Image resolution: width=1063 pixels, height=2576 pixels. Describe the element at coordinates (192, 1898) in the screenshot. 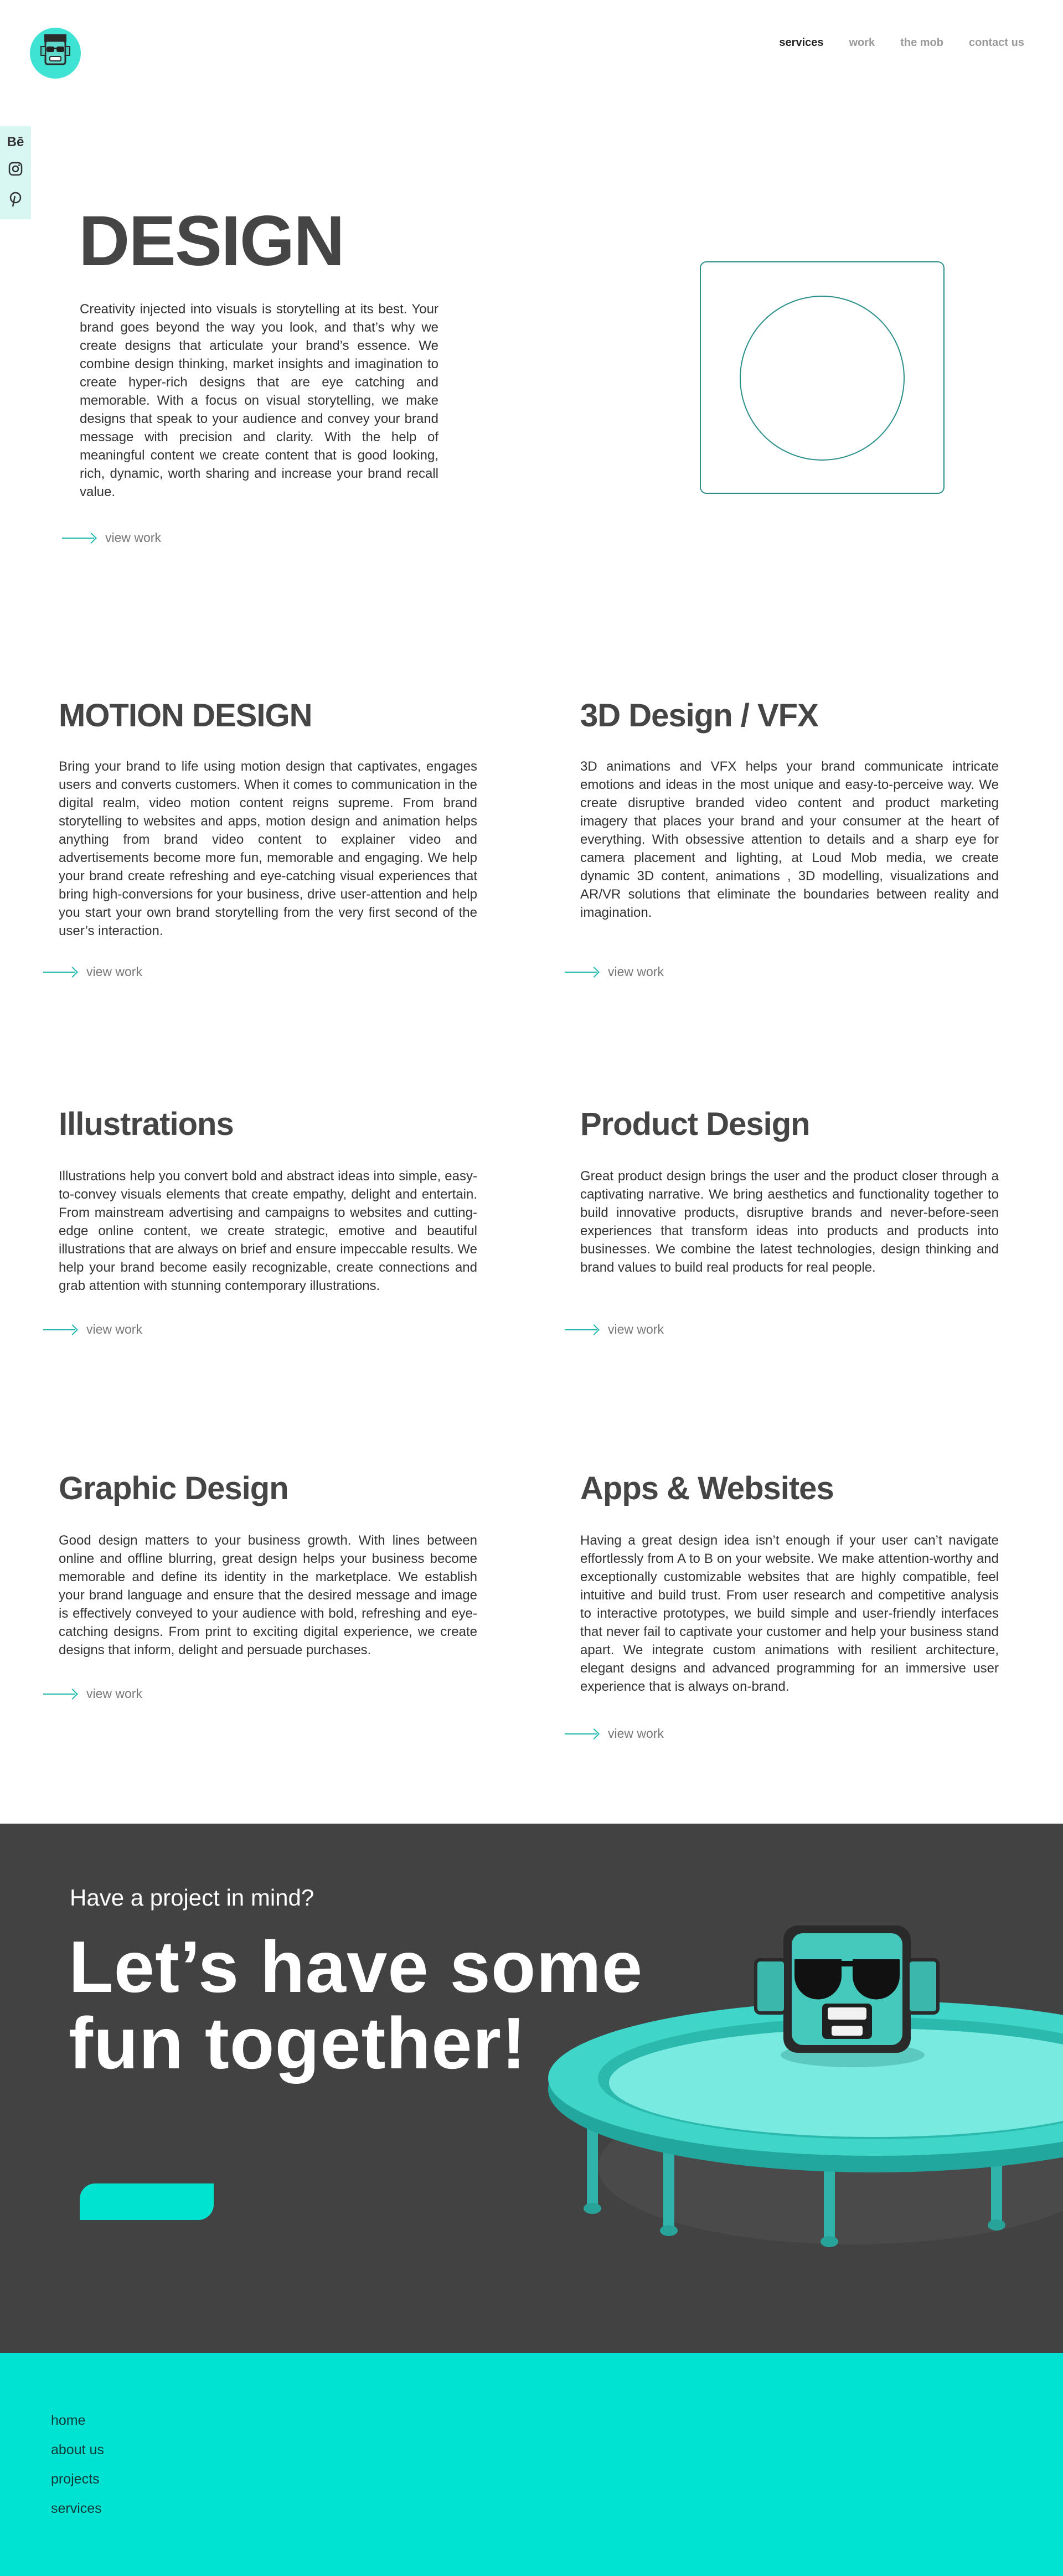

I see `cta-kicker: Have a project in mind?` at that location.